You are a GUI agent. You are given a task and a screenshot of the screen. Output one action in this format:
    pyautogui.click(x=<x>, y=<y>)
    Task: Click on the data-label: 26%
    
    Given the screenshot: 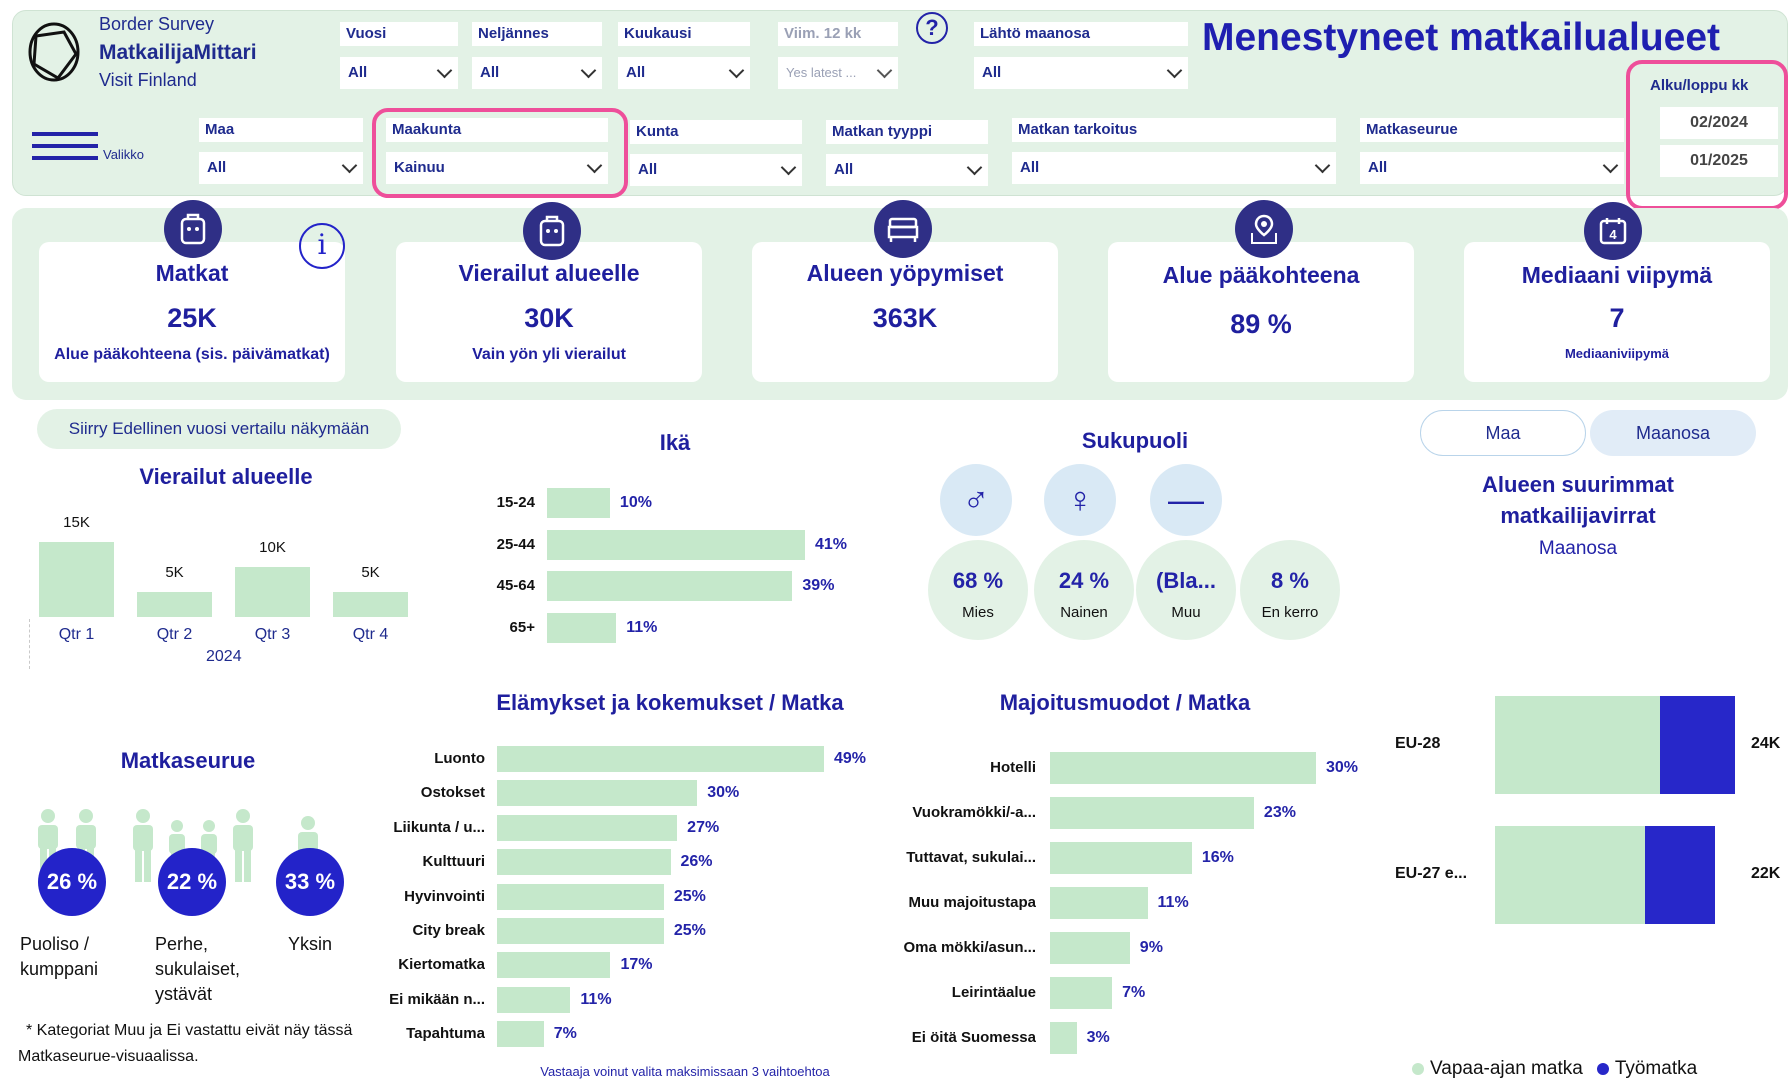 What is the action you would take?
    pyautogui.click(x=696, y=862)
    